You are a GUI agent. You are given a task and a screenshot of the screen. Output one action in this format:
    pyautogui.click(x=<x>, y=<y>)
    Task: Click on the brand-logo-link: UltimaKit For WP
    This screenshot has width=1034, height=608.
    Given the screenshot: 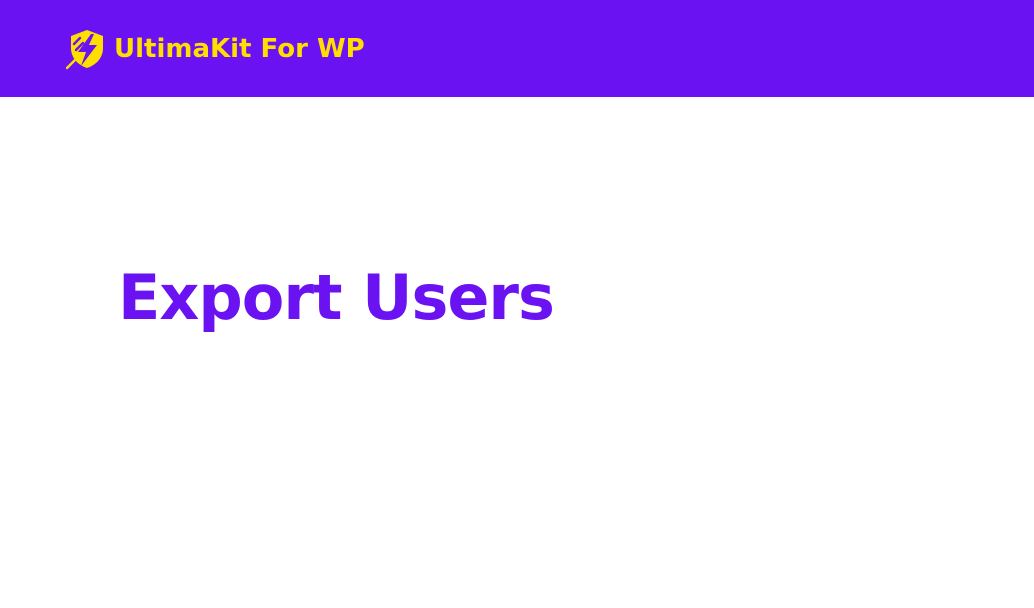 What is the action you would take?
    pyautogui.click(x=215, y=49)
    